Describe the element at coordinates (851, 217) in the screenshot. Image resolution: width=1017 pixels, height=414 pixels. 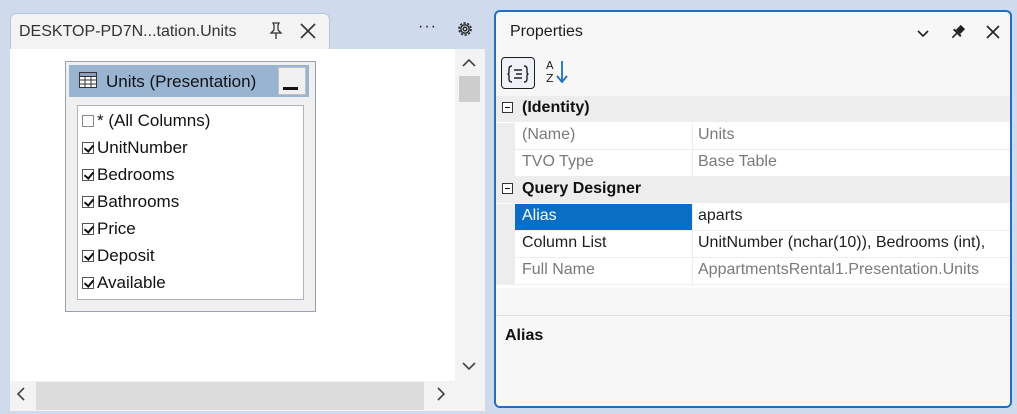
I see `property-value-input: aparts` at that location.